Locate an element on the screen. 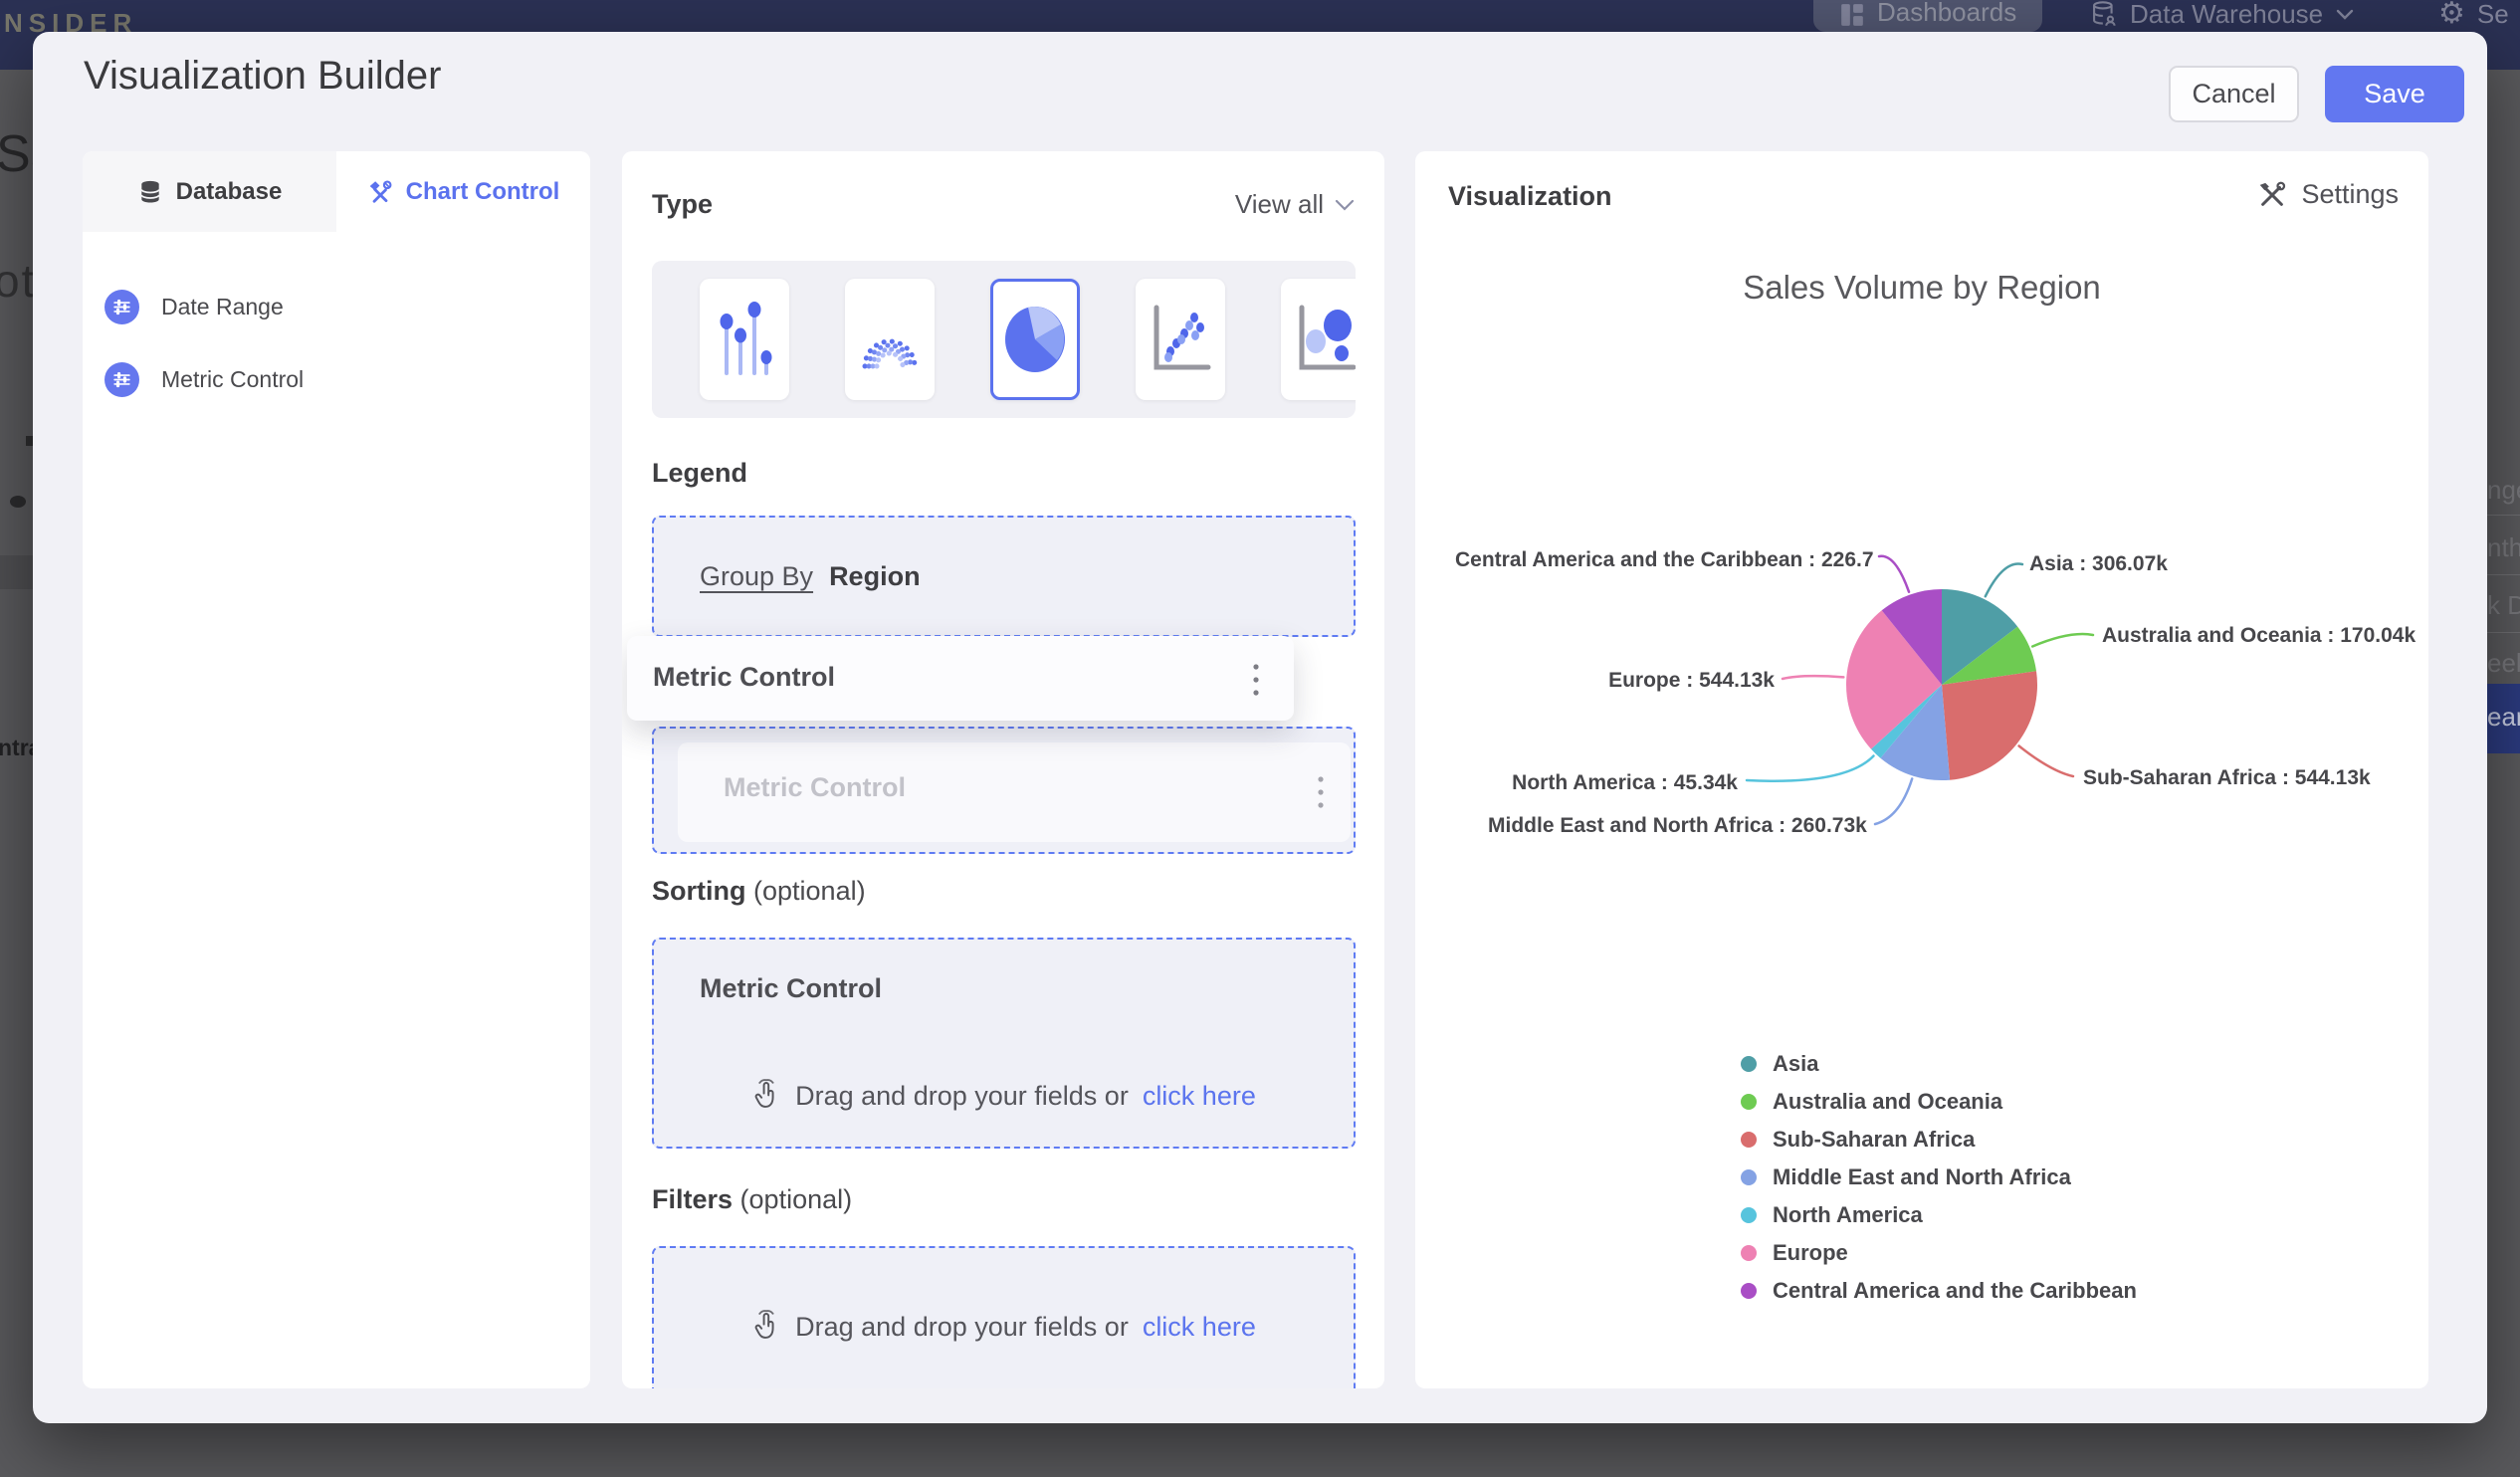  tab-database: Database is located at coordinates (209, 191).